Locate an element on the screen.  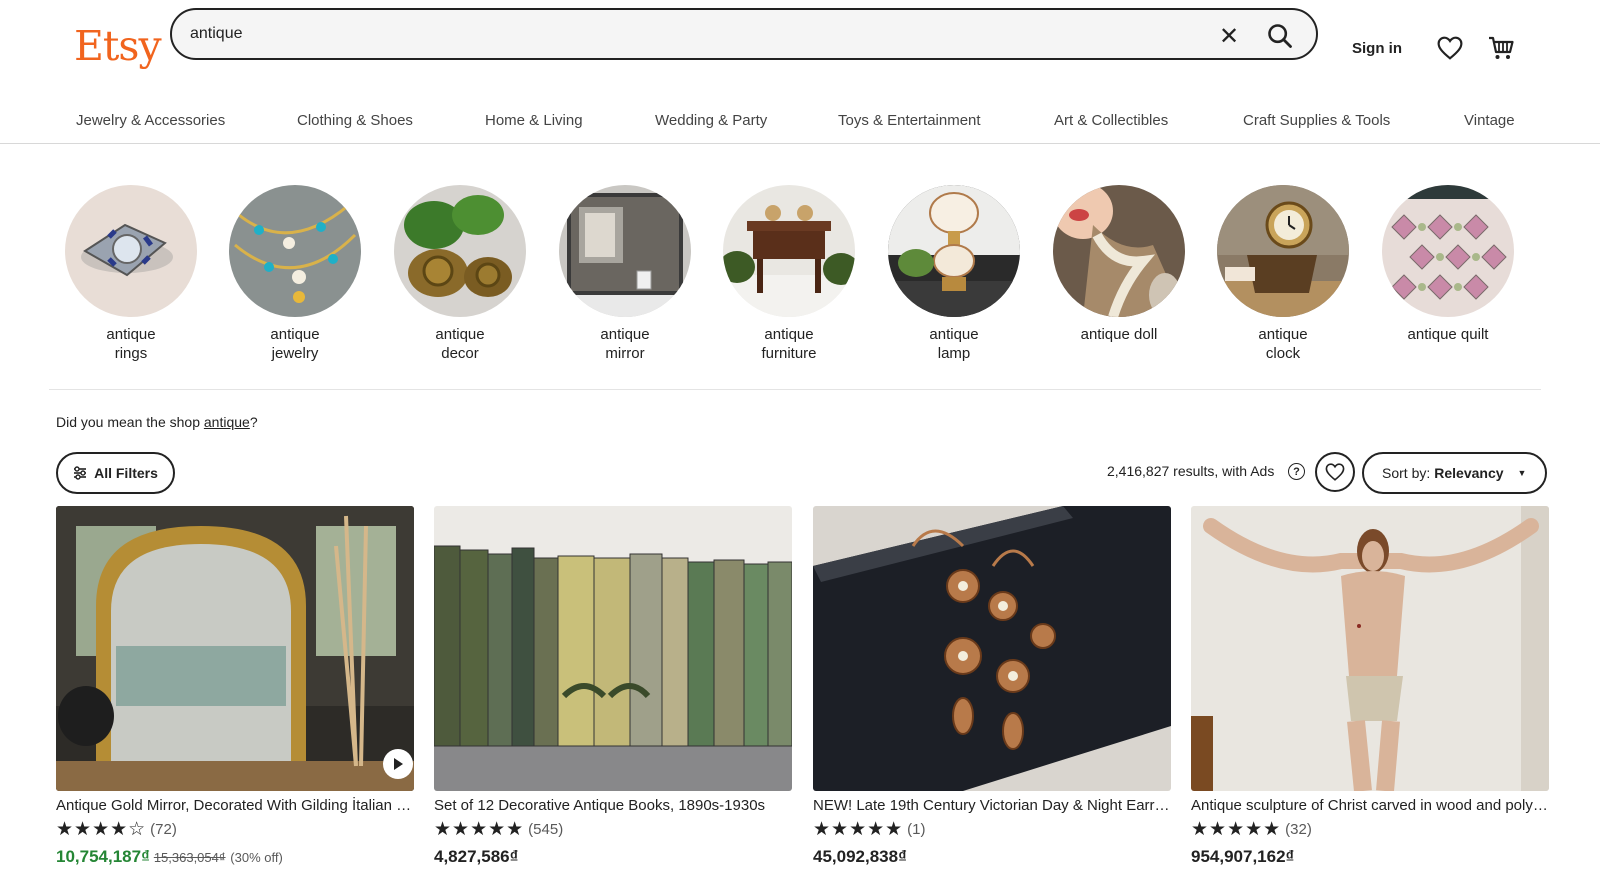
suggestion-antique-quilt: antique quilt is located at coordinates (1448, 264).